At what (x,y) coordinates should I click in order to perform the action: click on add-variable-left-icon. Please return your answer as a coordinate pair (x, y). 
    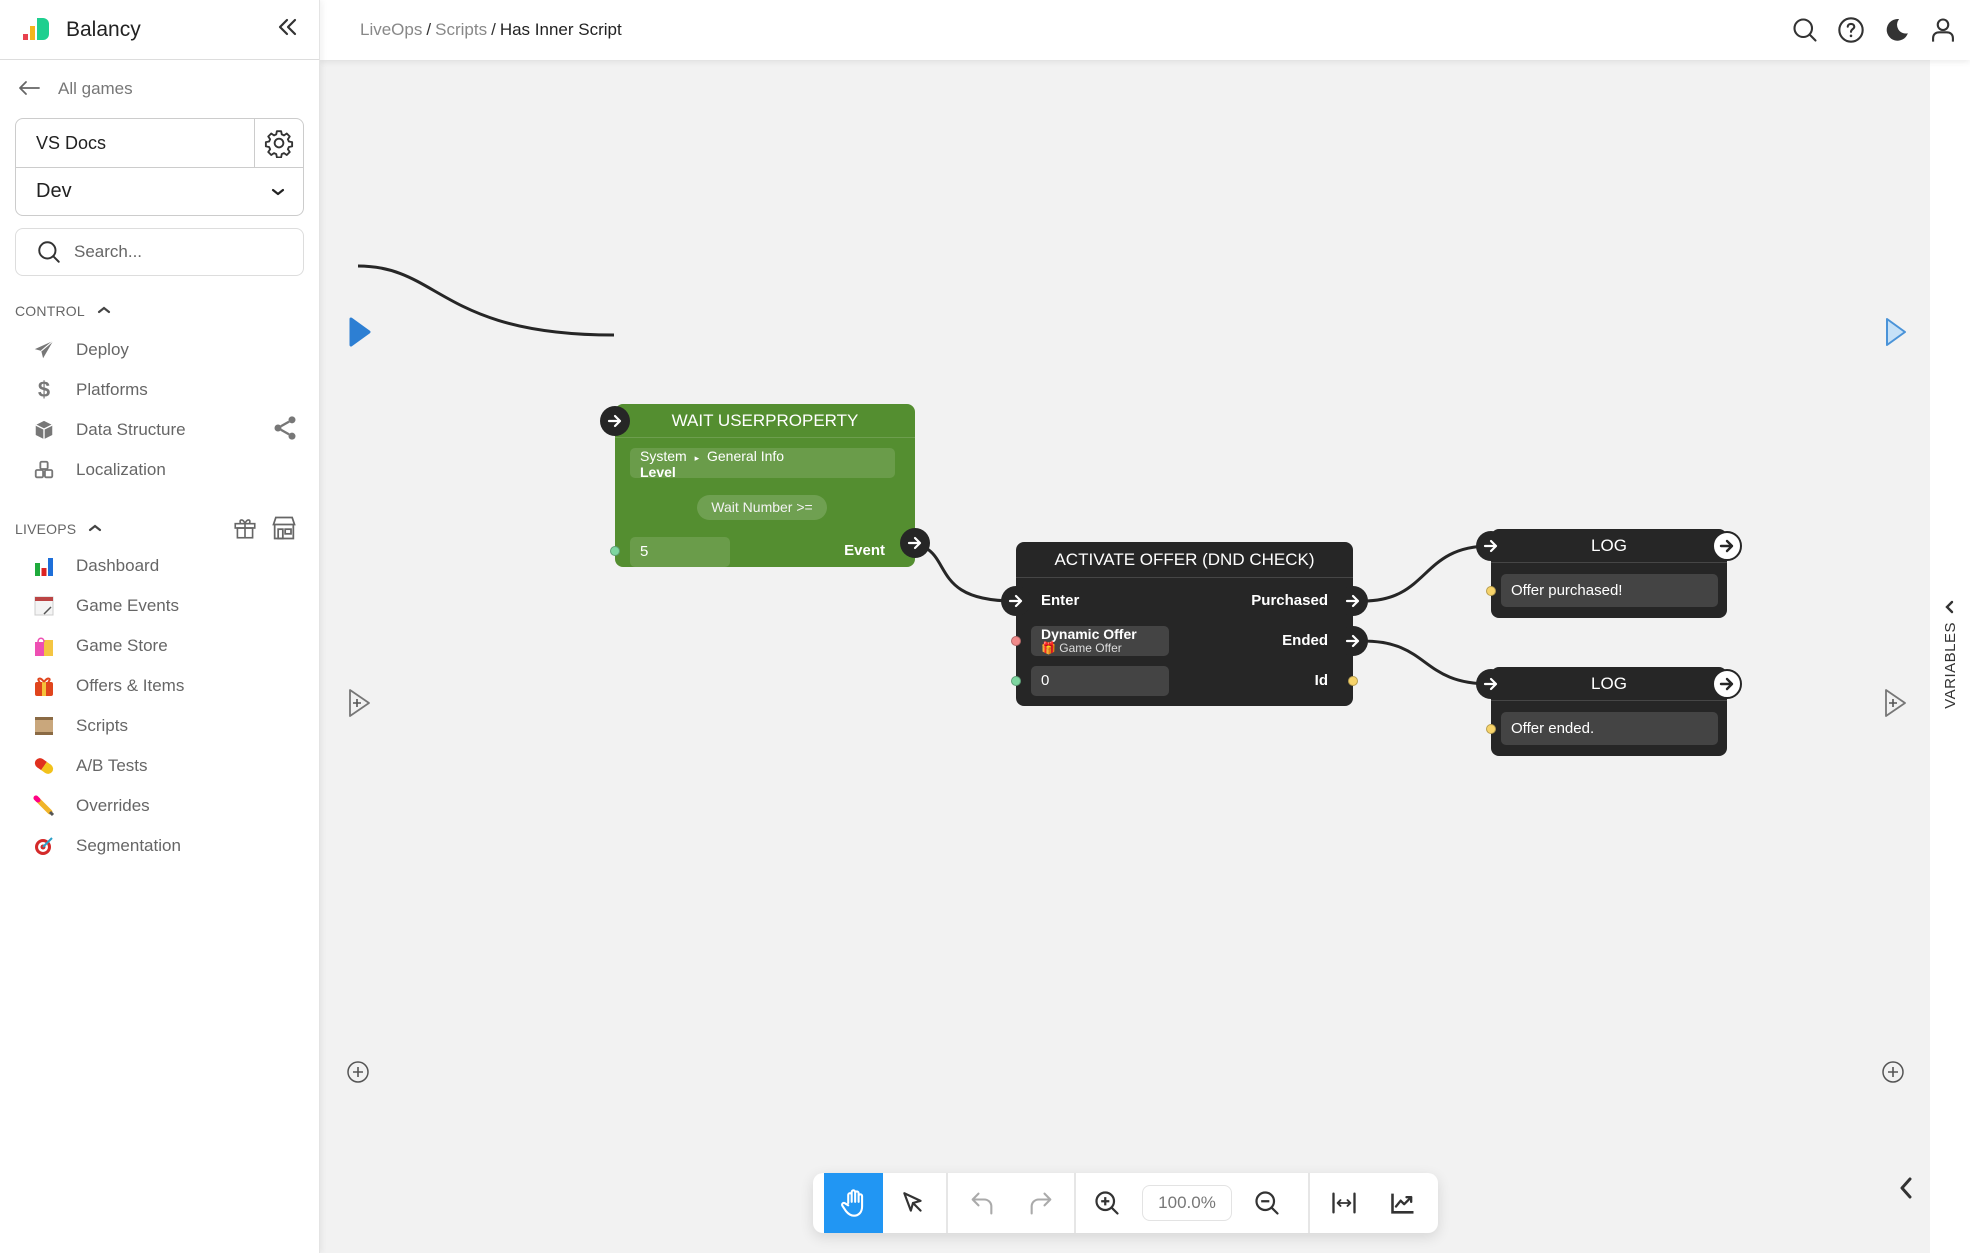
    Looking at the image, I should click on (358, 1074).